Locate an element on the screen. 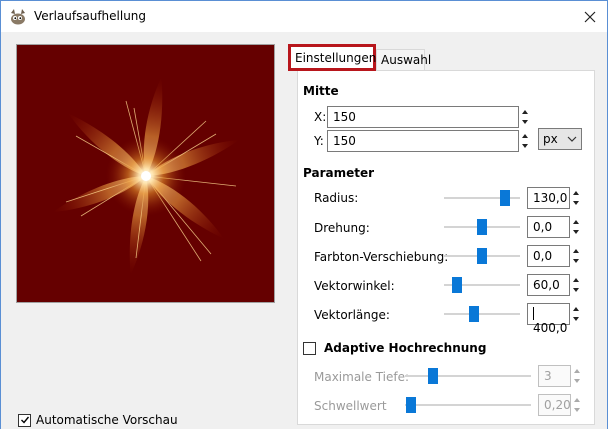 The image size is (608, 429). vektorwinkel-slider is located at coordinates (482, 285).